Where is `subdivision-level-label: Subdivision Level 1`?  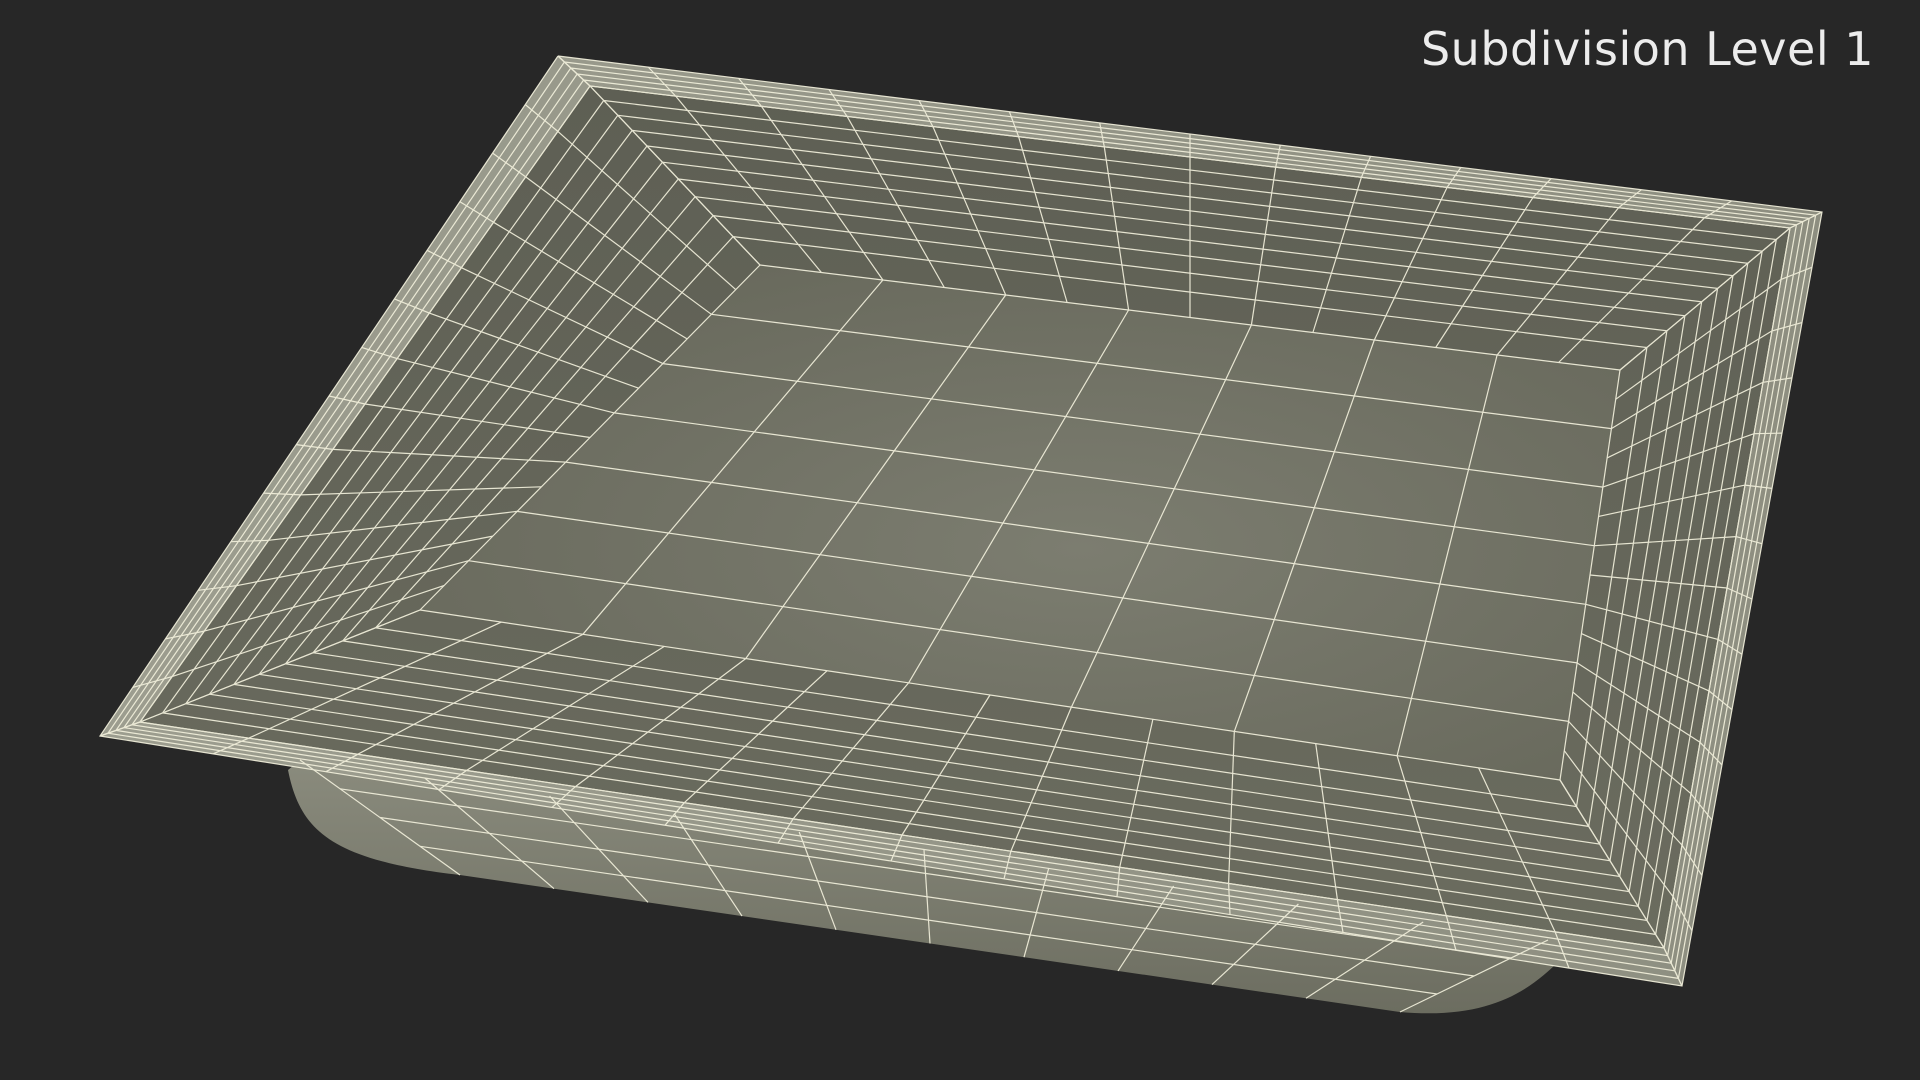
subdivision-level-label: Subdivision Level 1 is located at coordinates (1647, 49).